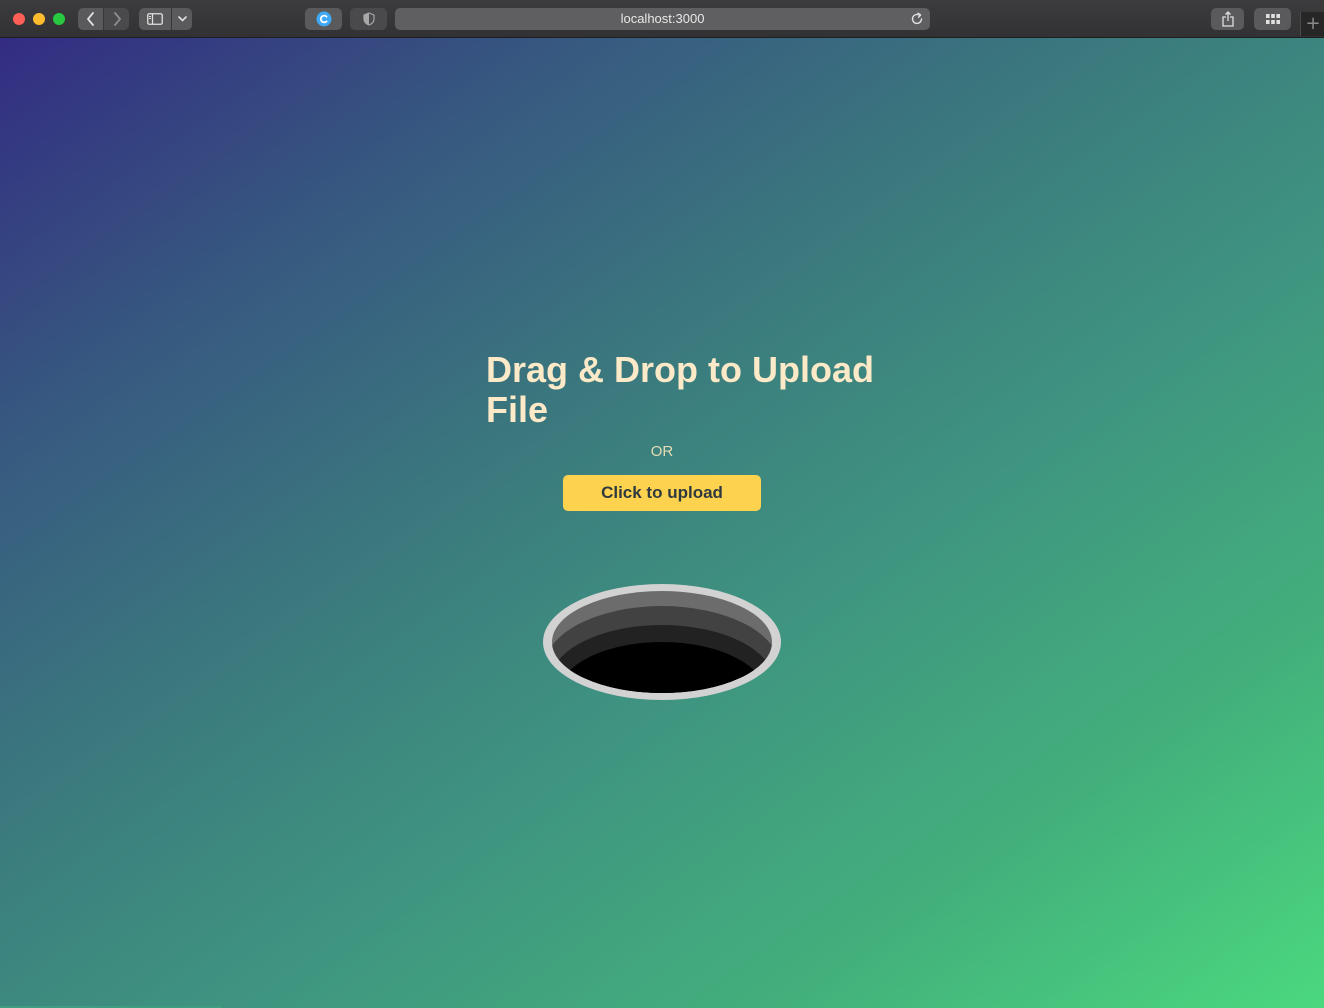 The height and width of the screenshot is (1008, 1324). I want to click on extension-button, so click(323, 19).